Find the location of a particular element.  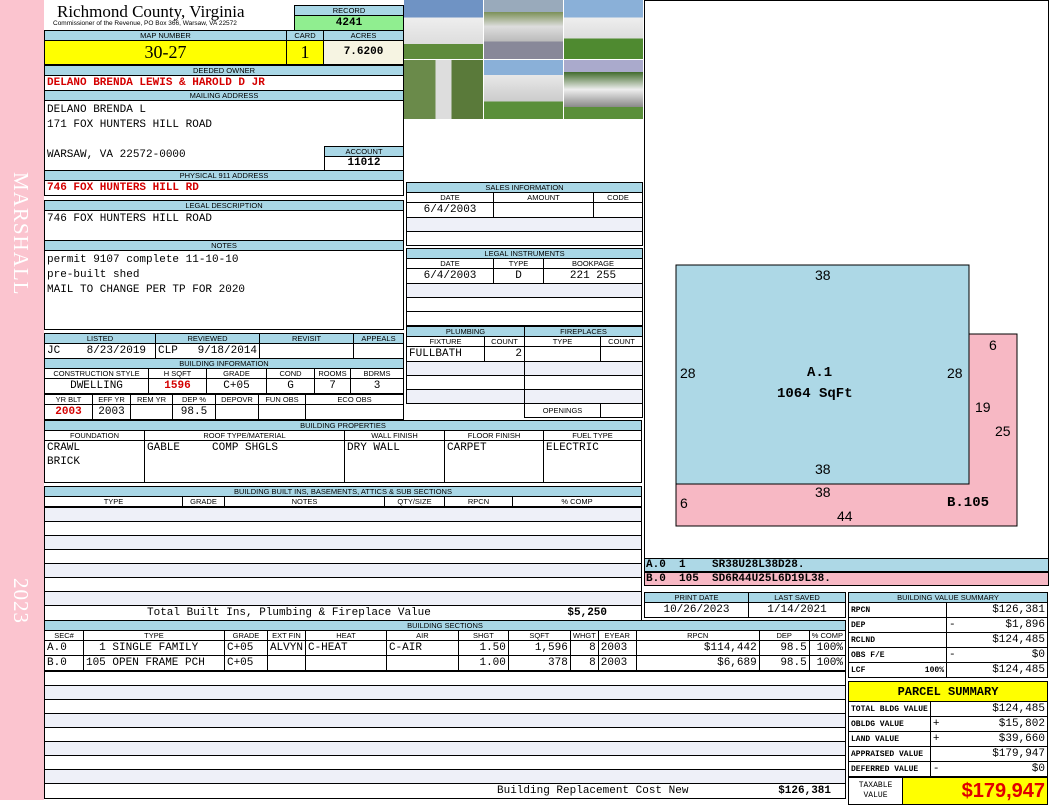

parcel-summary-title: PARCEL SUMMARY is located at coordinates (948, 691).